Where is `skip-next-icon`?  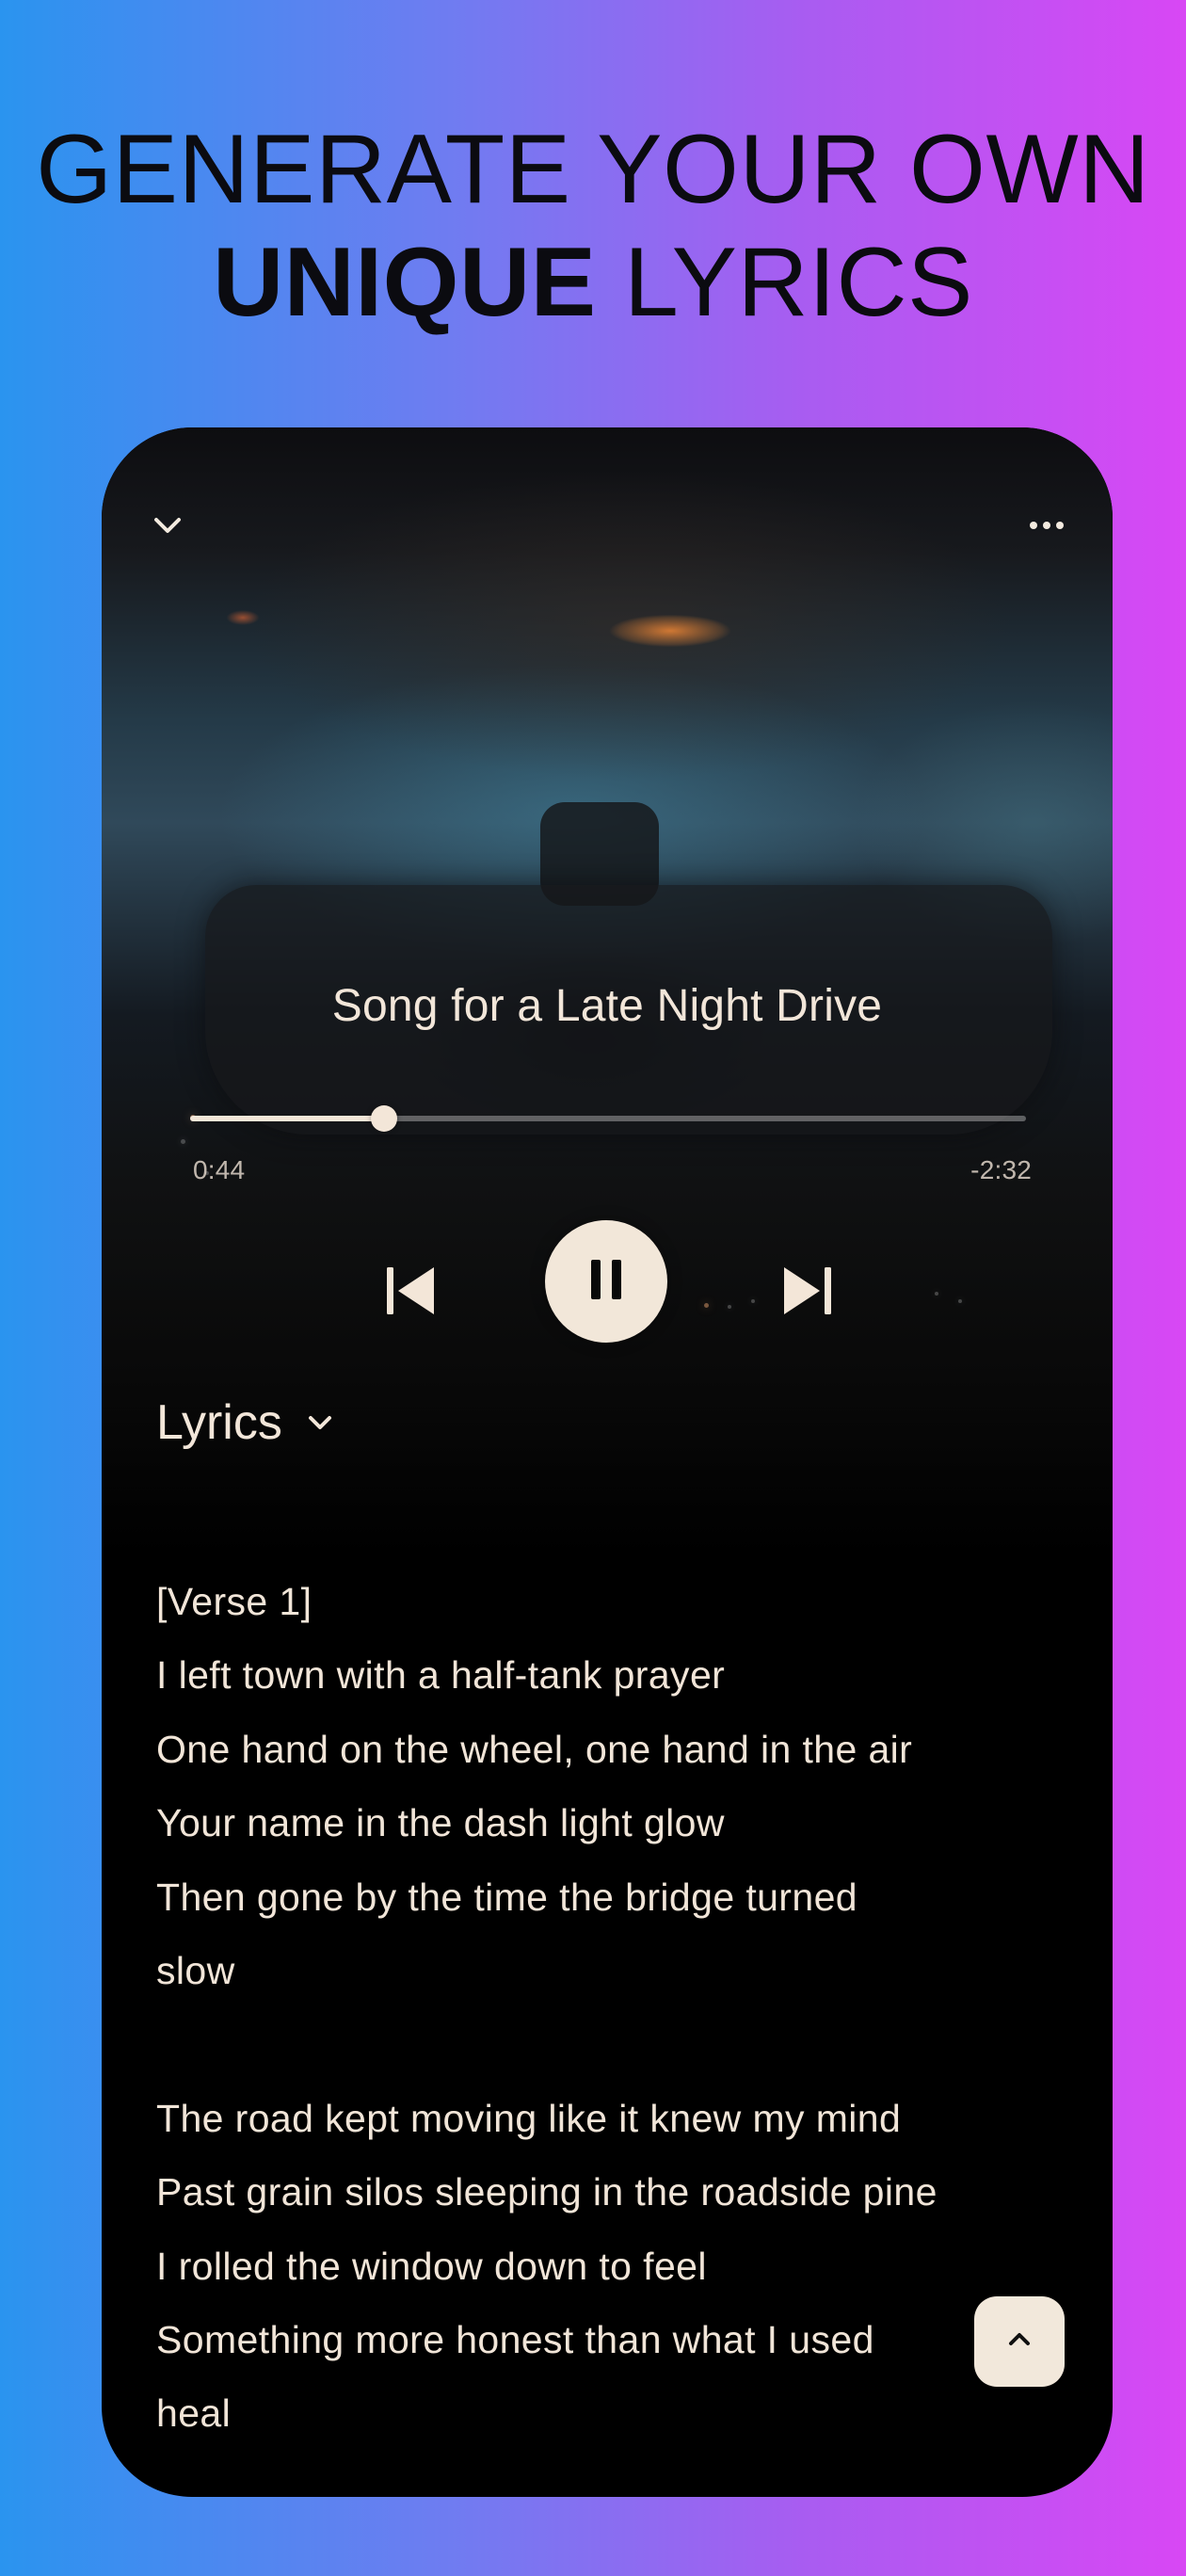
skip-next-icon is located at coordinates (808, 1293).